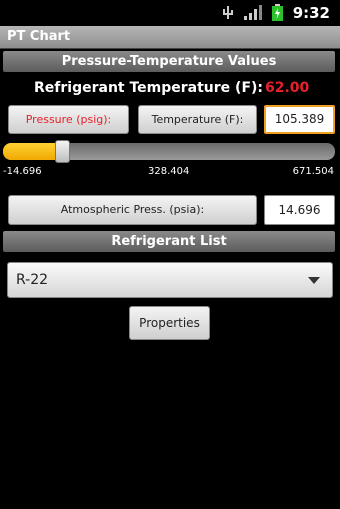  Describe the element at coordinates (197, 119) in the screenshot. I see `temperature-button: Temperature (F):` at that location.